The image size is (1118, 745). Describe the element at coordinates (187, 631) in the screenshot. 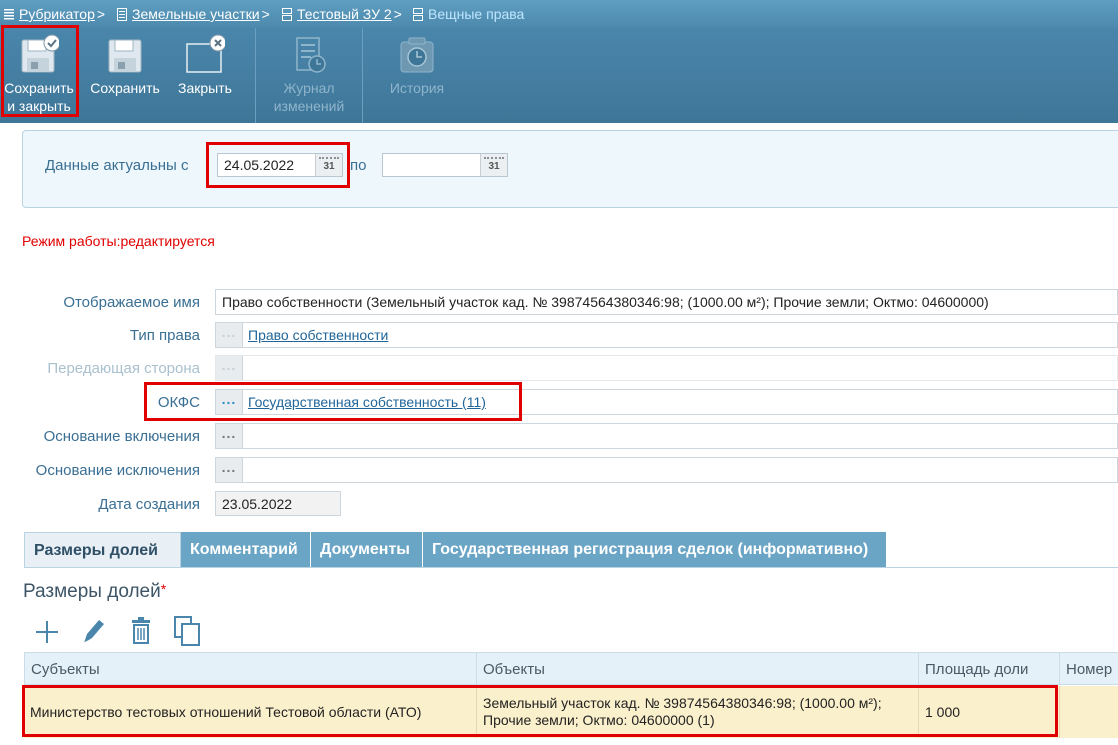

I see `copy-icon` at that location.